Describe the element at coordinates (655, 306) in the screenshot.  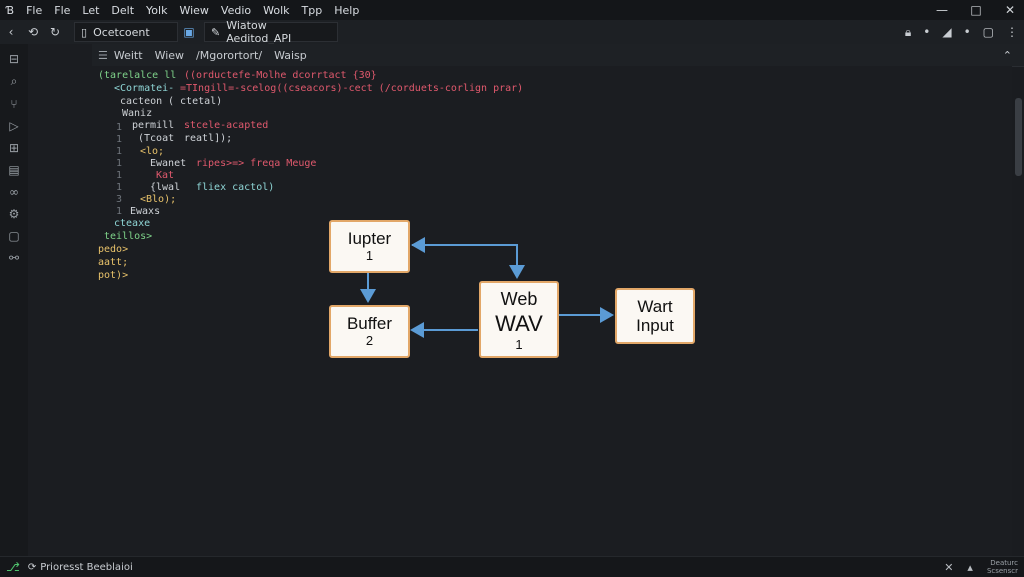
I see `node-title: Wart` at that location.